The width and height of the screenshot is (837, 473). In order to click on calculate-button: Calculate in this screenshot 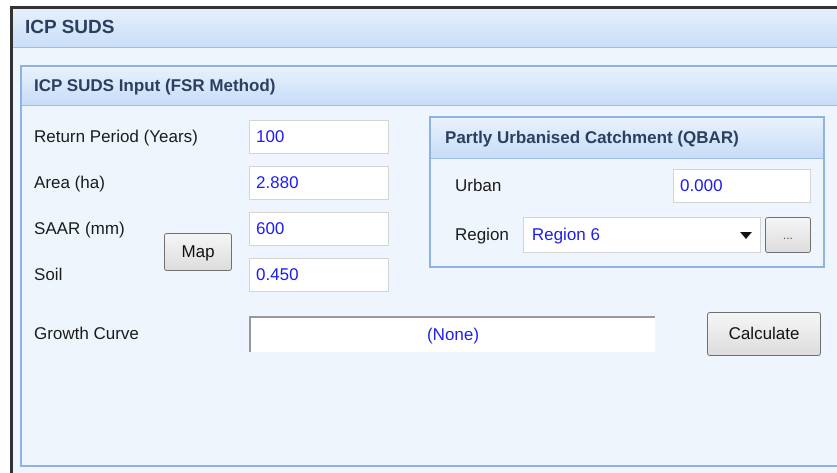, I will do `click(764, 334)`.